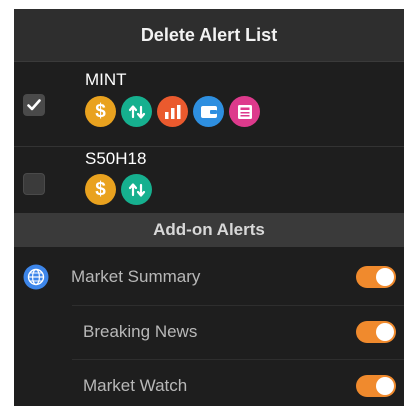 The width and height of the screenshot is (418, 406). I want to click on checkmark-icon, so click(34, 105).